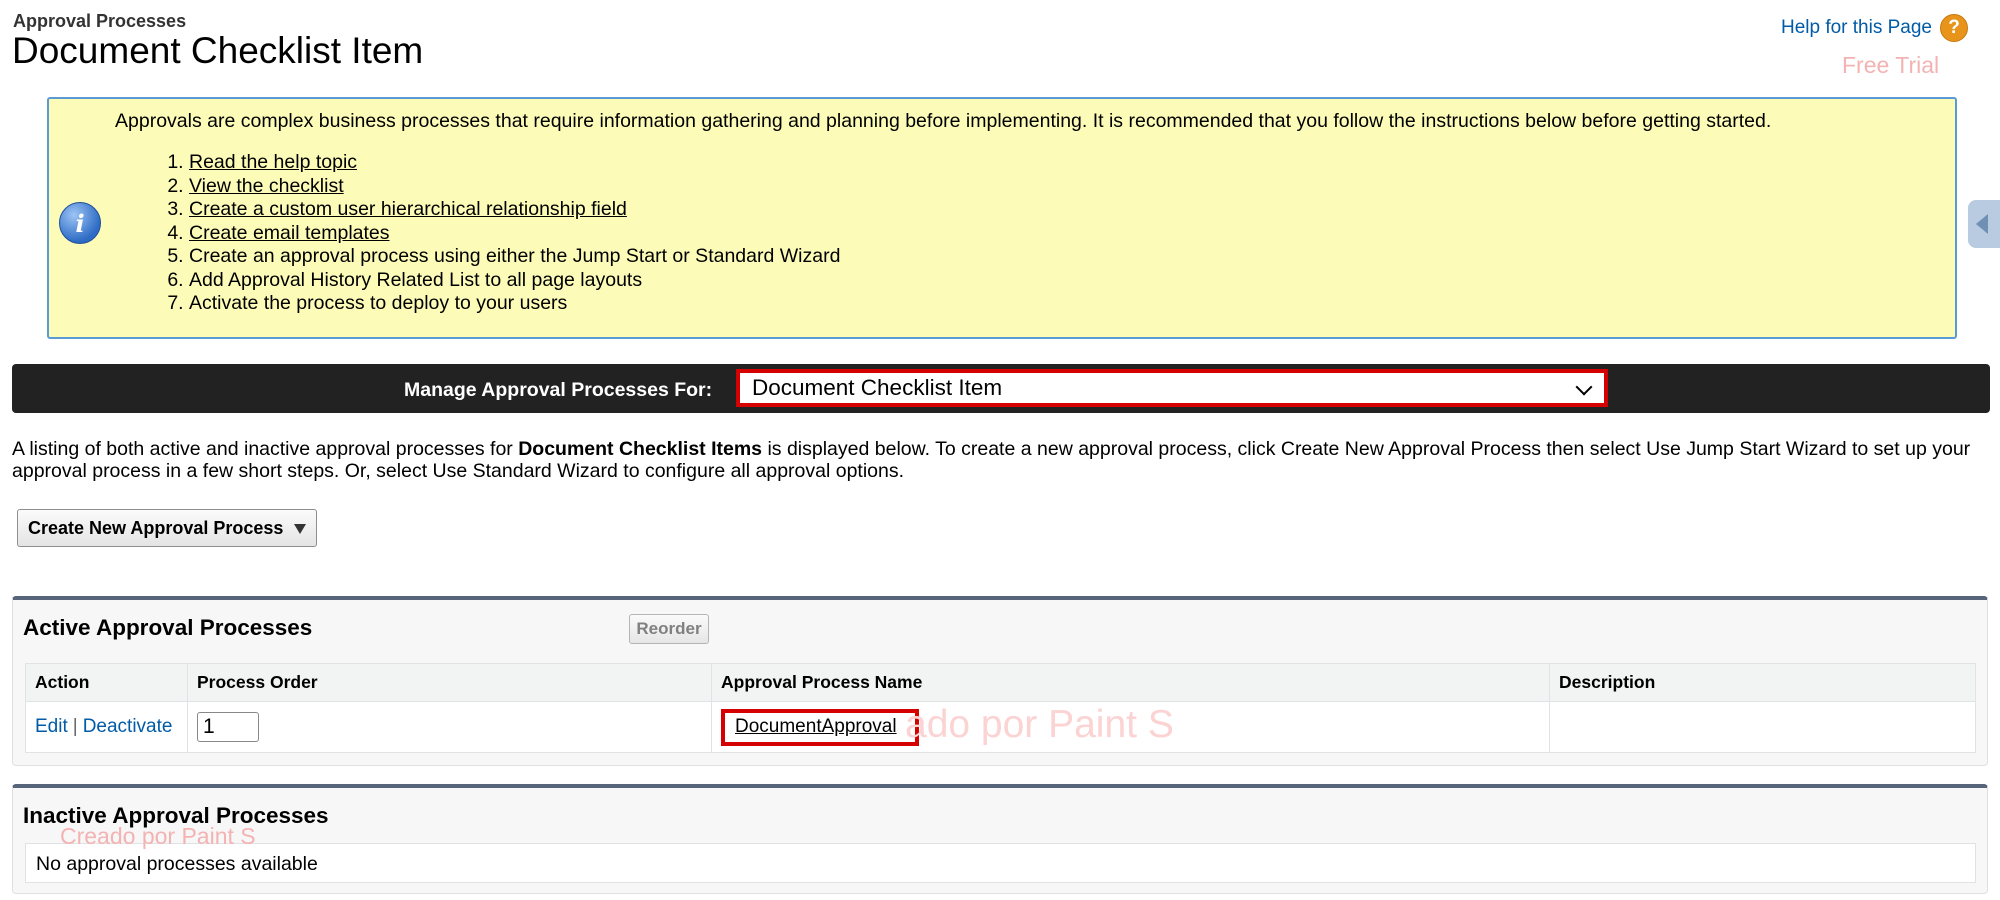 This screenshot has width=2000, height=900. What do you see at coordinates (218, 50) in the screenshot?
I see `page-title: Document Checklist Item` at bounding box center [218, 50].